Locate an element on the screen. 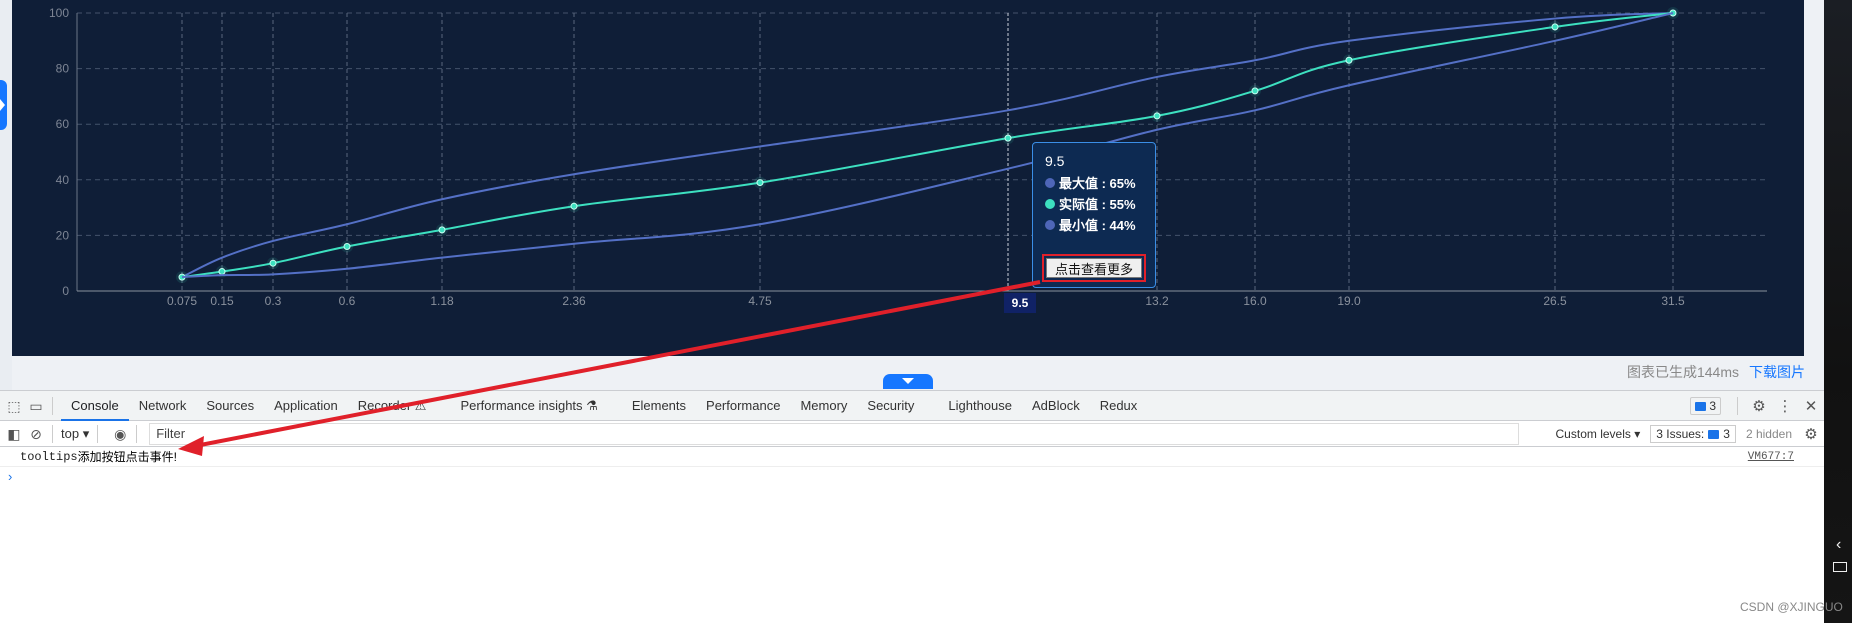 The width and height of the screenshot is (1852, 623). highlight-box: 点击查看更多 is located at coordinates (1094, 268).